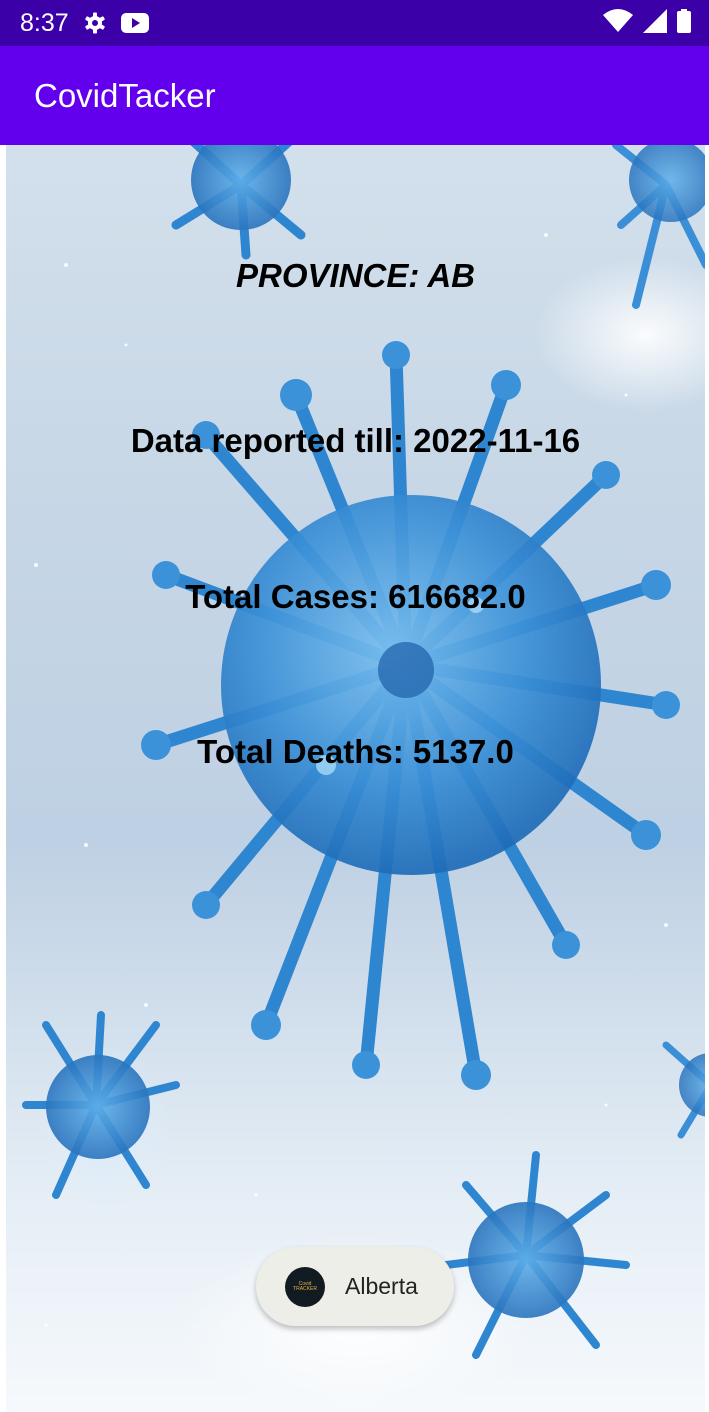 This screenshot has width=709, height=1412. I want to click on youtube-icon, so click(134, 23).